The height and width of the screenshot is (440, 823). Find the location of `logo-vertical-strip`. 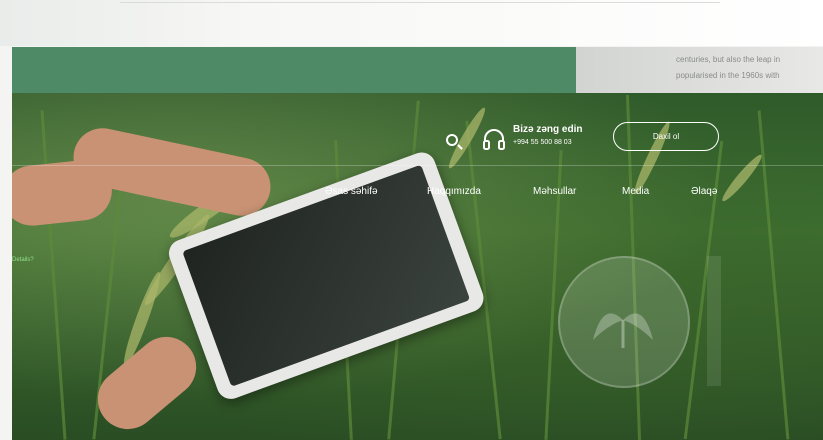

logo-vertical-strip is located at coordinates (714, 321).